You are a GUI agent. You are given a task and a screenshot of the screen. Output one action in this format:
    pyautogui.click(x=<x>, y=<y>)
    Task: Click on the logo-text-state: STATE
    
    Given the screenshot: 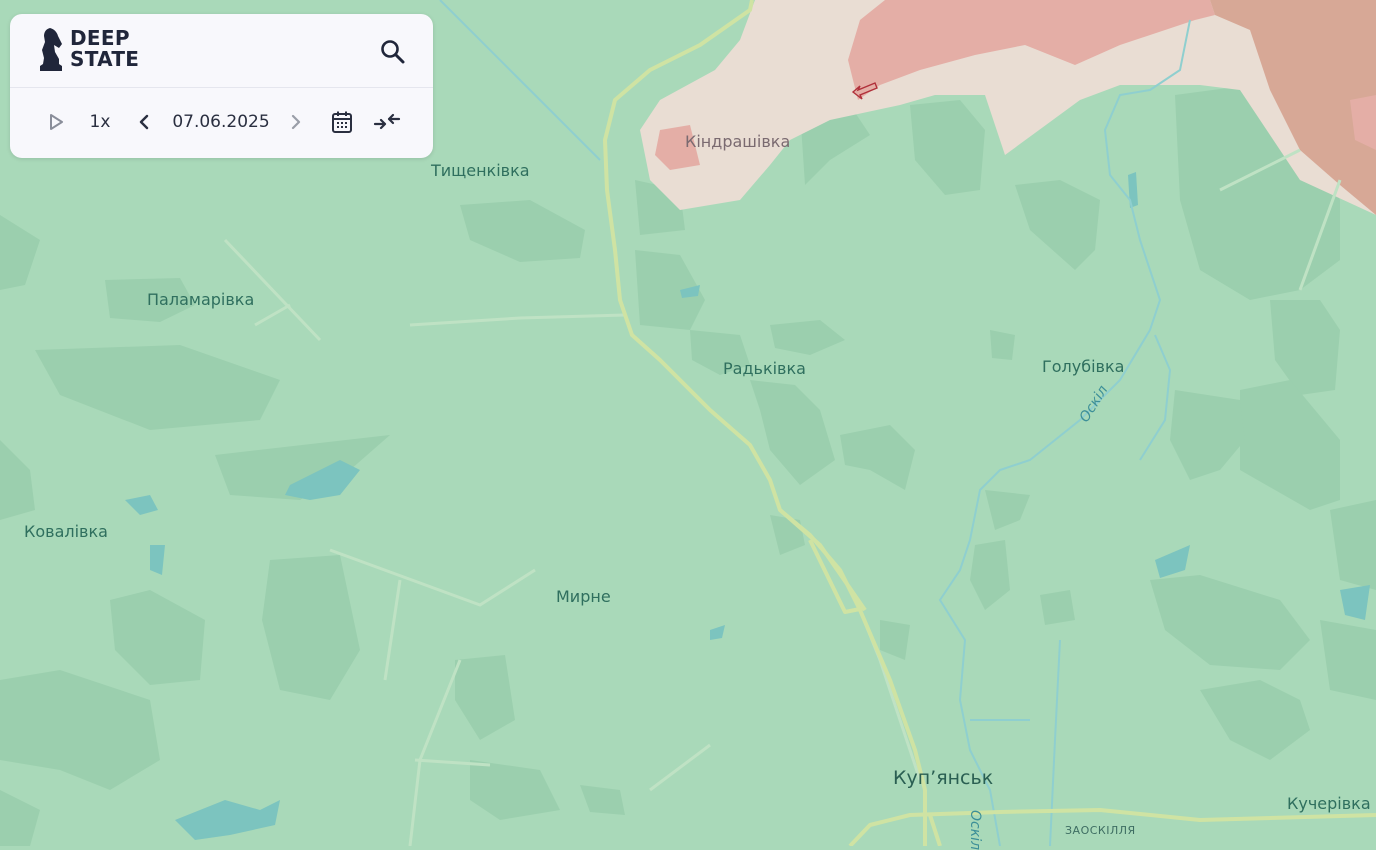 What is the action you would take?
    pyautogui.click(x=105, y=59)
    